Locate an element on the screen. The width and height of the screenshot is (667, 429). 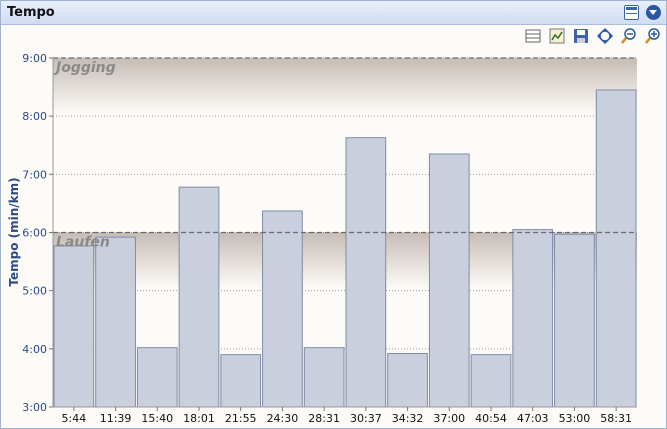
x-tick-label: 47:03 is located at coordinates (533, 418).